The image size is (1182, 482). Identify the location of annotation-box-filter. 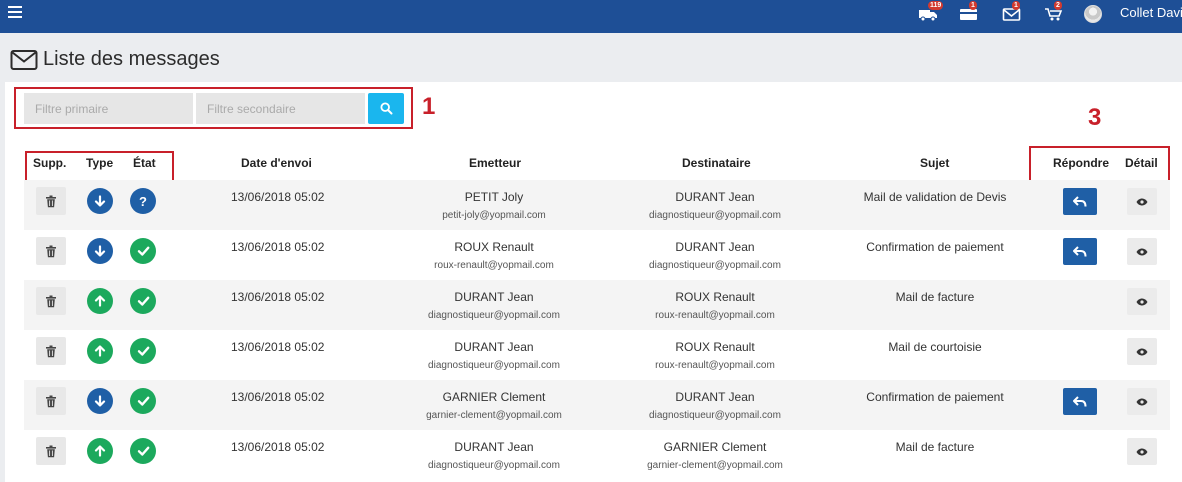
(213, 108).